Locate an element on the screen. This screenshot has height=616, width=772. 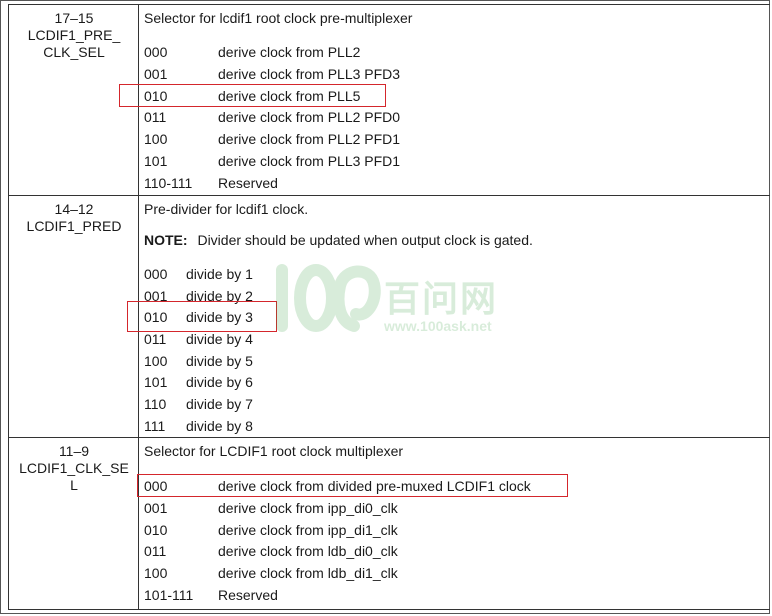
bit-range: 11–9 is located at coordinates (74, 451).